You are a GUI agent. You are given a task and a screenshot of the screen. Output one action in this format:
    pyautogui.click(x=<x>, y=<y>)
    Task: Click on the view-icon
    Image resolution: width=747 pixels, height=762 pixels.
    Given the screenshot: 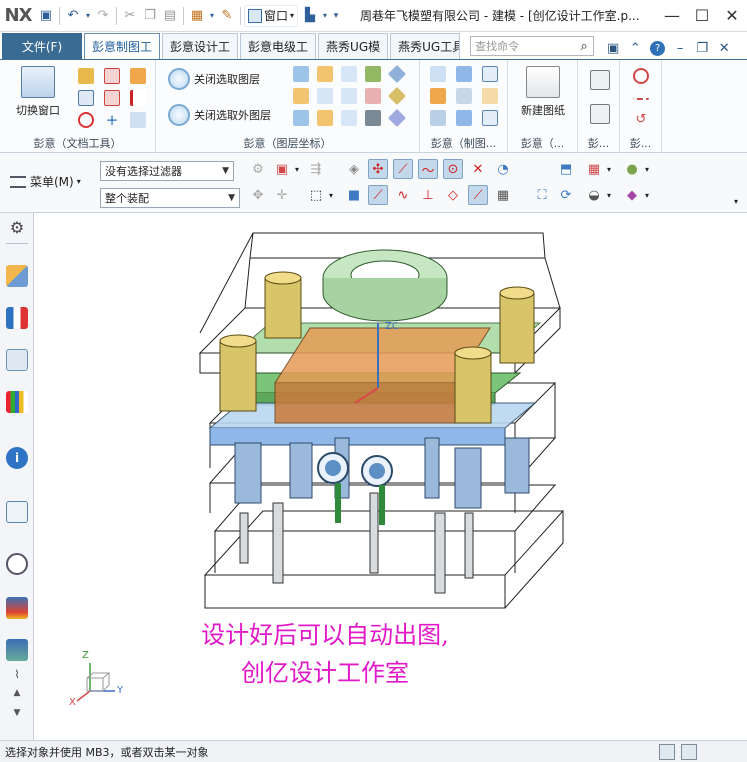 What is the action you would take?
    pyautogui.click(x=438, y=74)
    